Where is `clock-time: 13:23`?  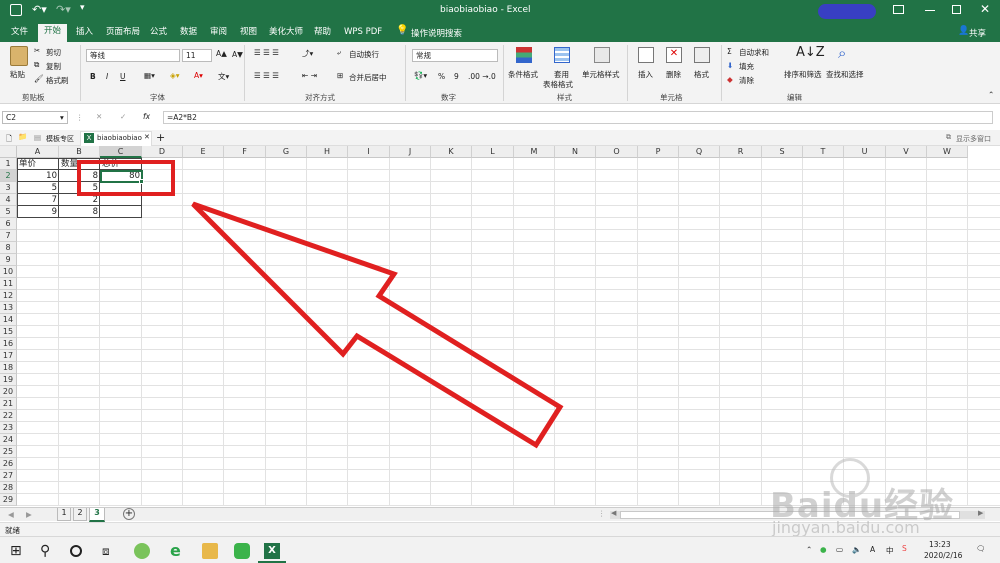 clock-time: 13:23 is located at coordinates (940, 544).